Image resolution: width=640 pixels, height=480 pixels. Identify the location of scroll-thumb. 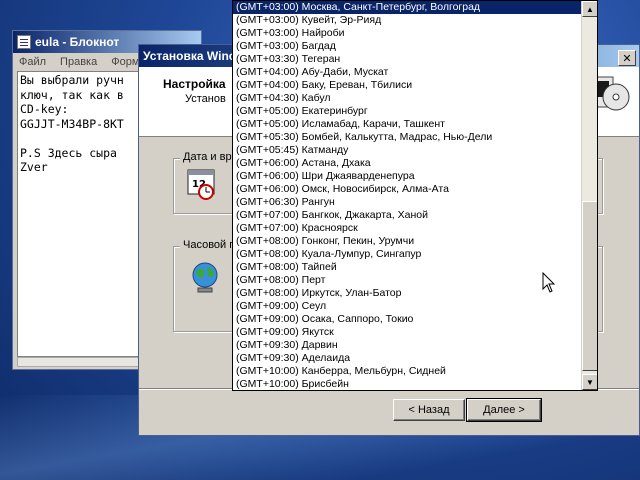
(589, 286).